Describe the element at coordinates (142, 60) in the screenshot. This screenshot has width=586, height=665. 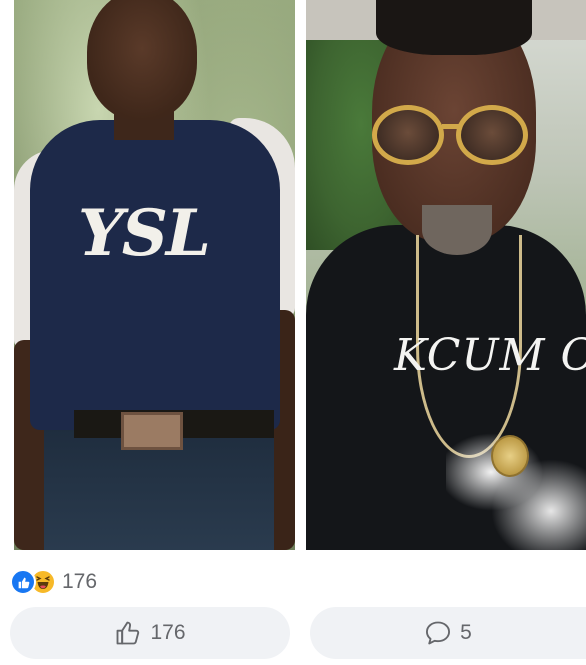
I see `head` at that location.